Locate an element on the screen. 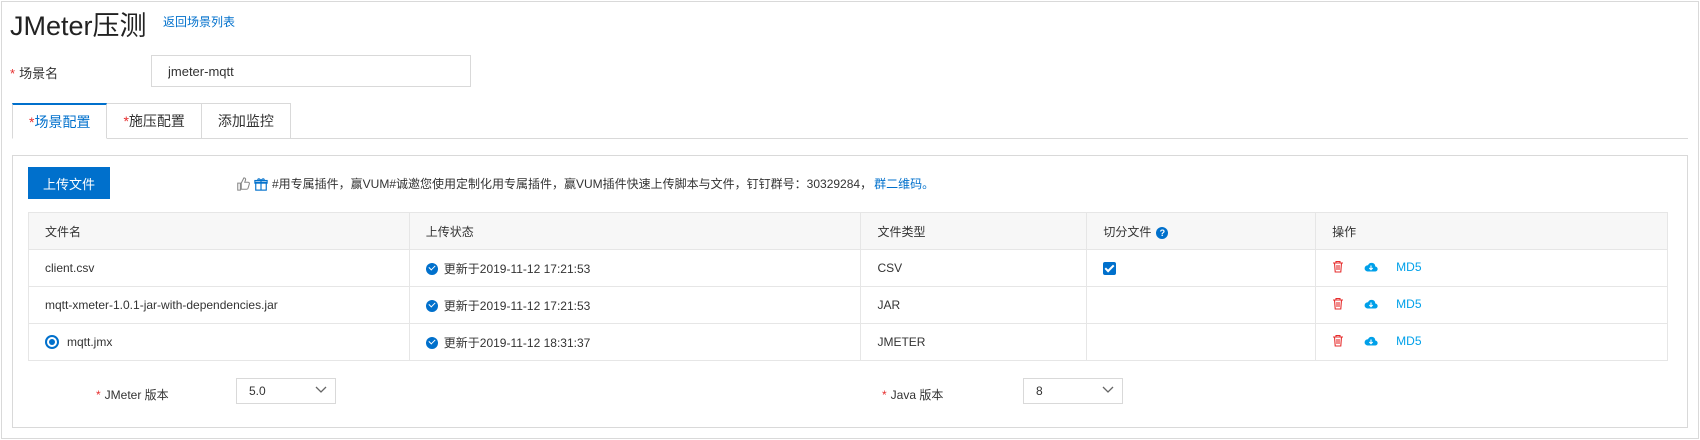  java-version-label: * Java 版本 is located at coordinates (912, 394).